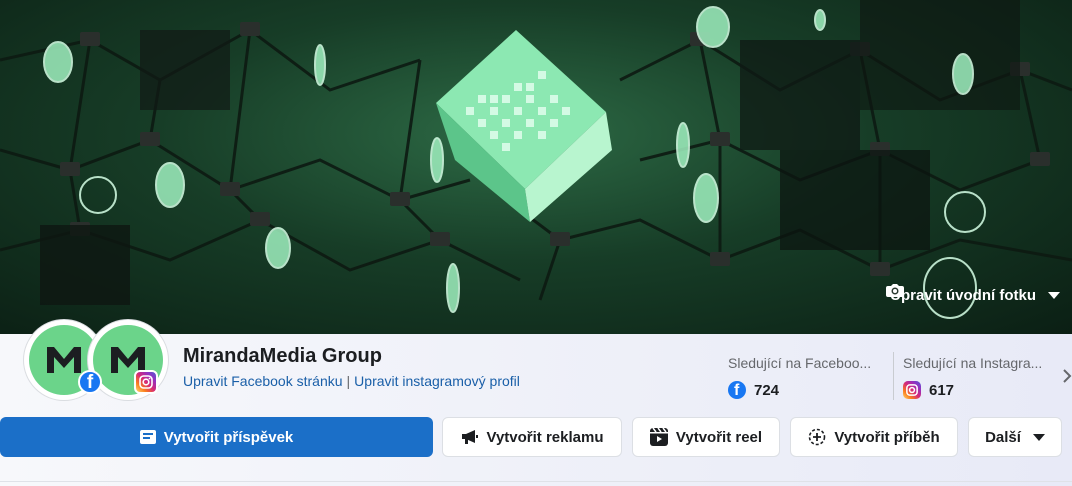  Describe the element at coordinates (942, 390) in the screenshot. I see `instagram-followers-count: 617` at that location.